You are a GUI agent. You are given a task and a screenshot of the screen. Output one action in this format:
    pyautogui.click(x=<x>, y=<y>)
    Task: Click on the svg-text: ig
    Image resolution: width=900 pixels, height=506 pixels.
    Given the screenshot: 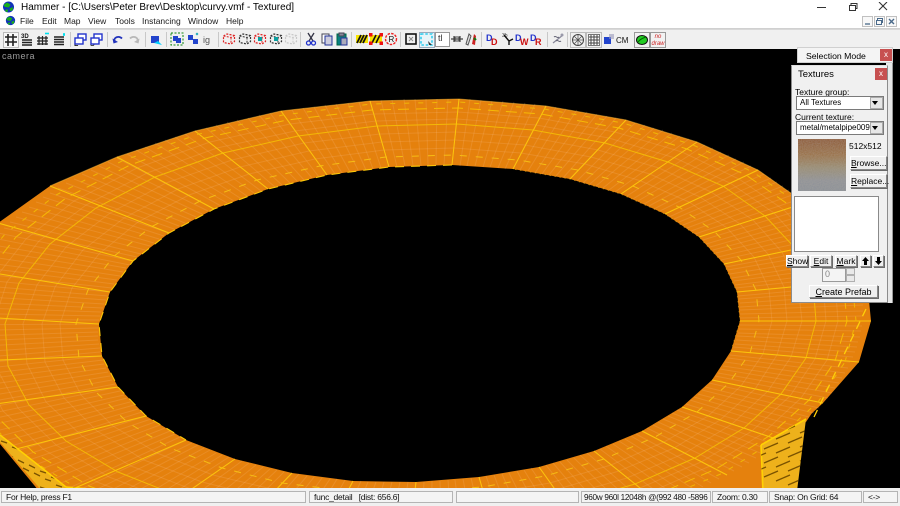 What is the action you would take?
    pyautogui.click(x=206, y=40)
    